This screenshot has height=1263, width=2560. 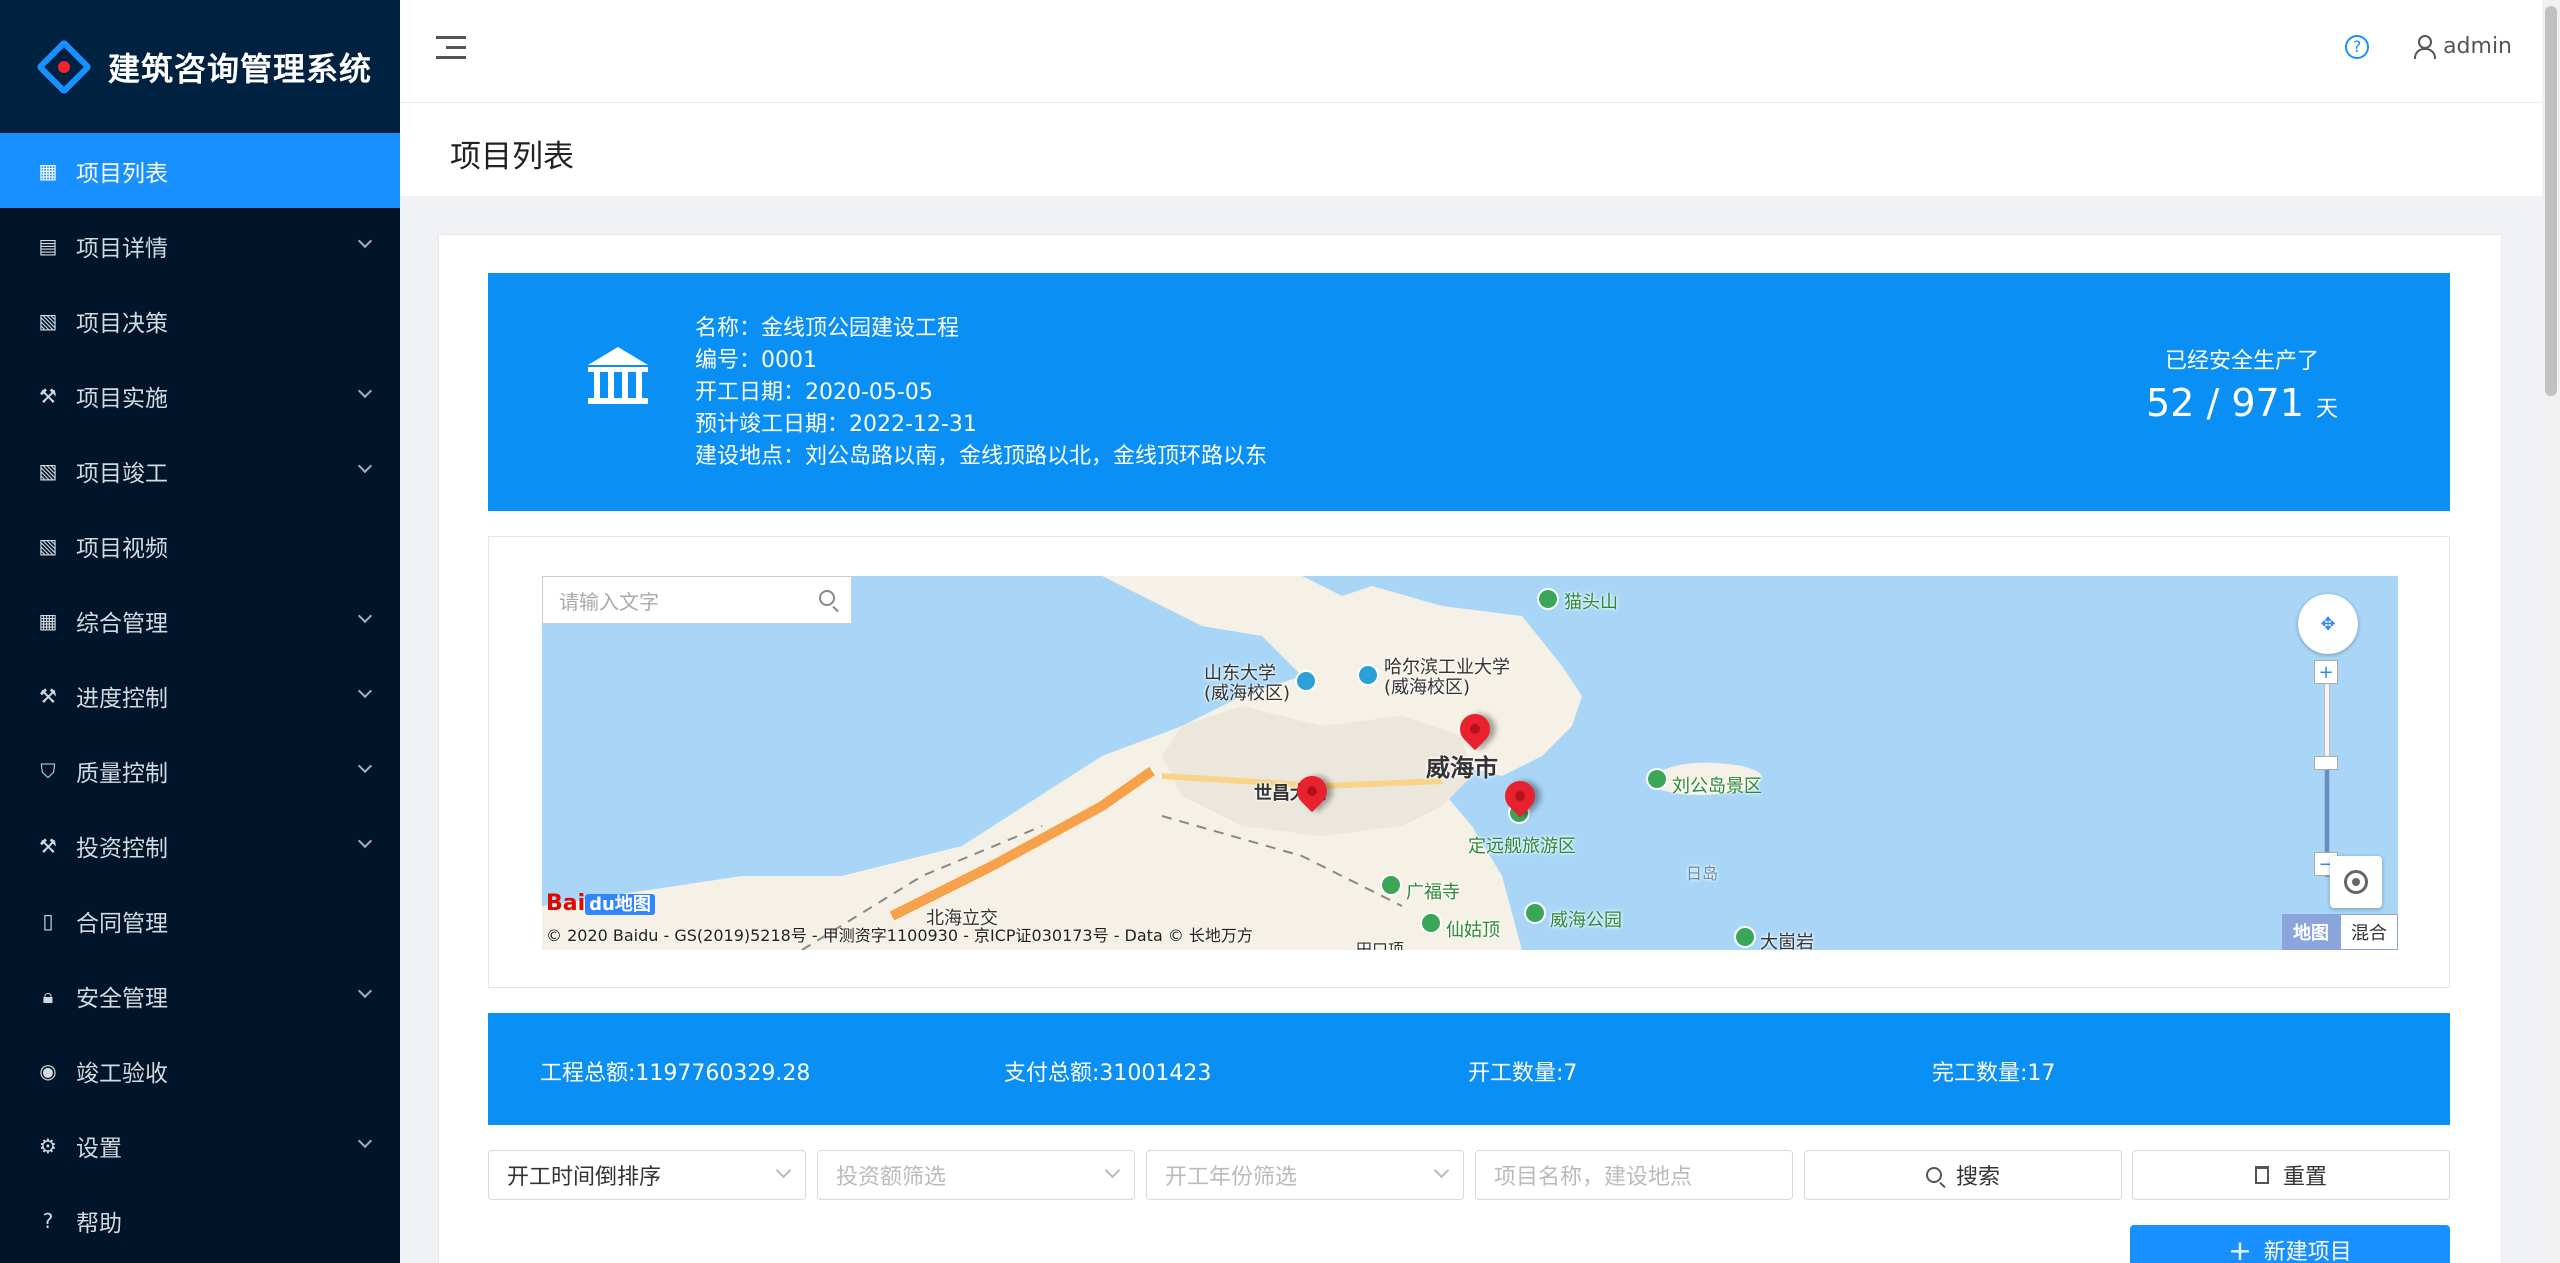 I want to click on map-search-input: 请输入文字, so click(x=697, y=600).